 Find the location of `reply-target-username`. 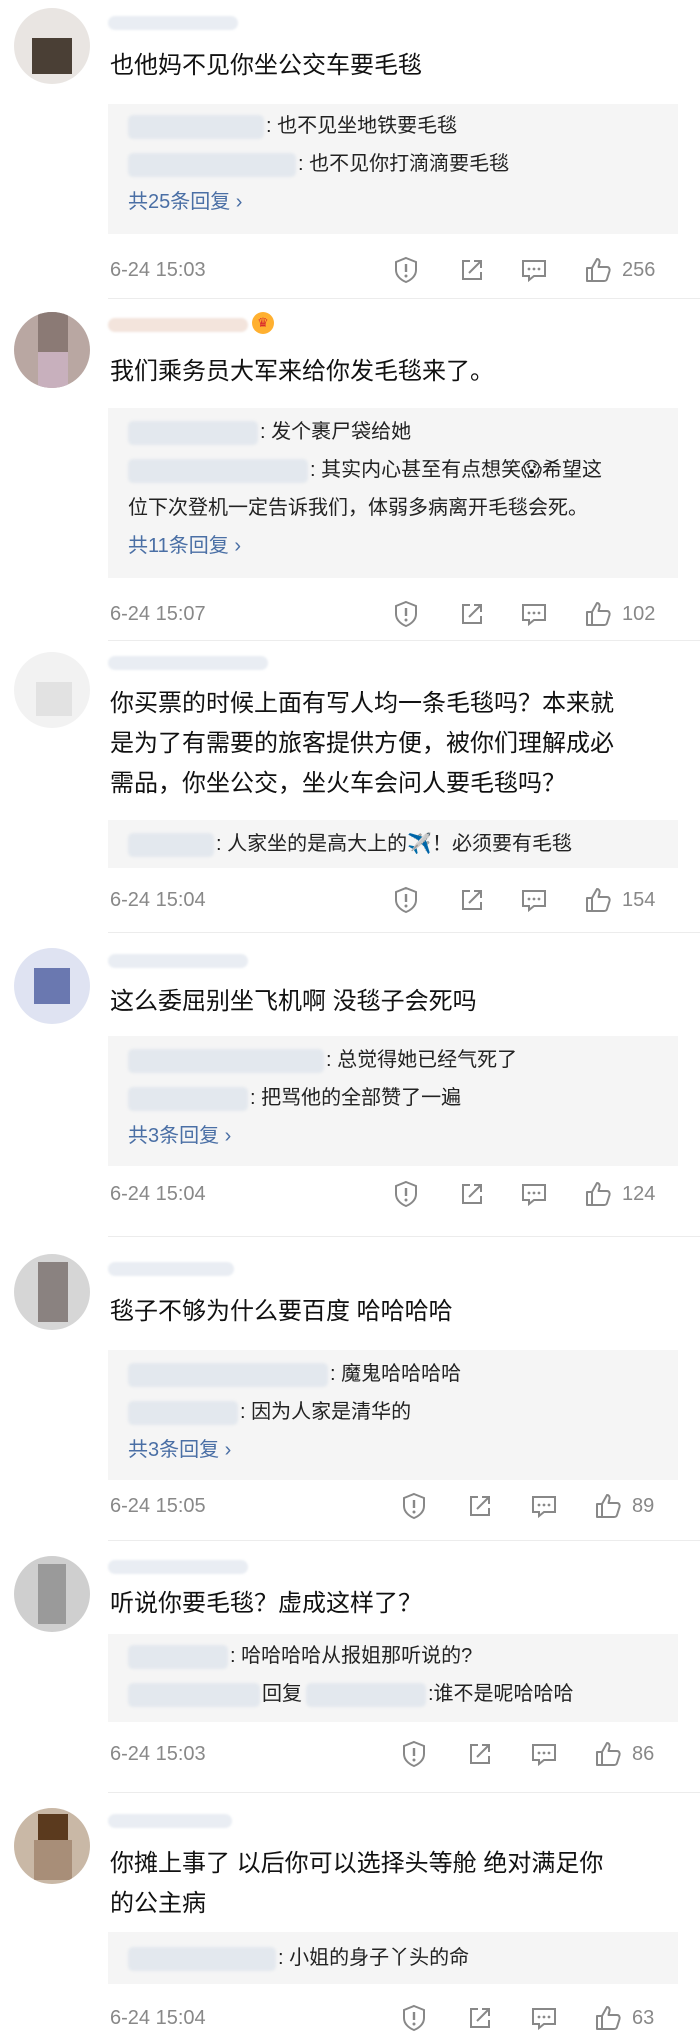

reply-target-username is located at coordinates (366, 1694).